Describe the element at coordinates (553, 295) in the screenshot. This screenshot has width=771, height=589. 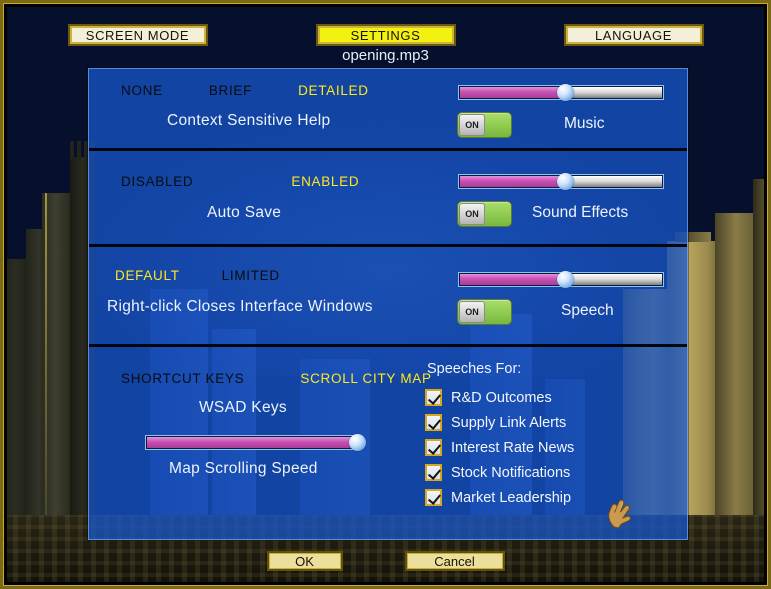
I see `row-3-right-column: ON Speech` at that location.